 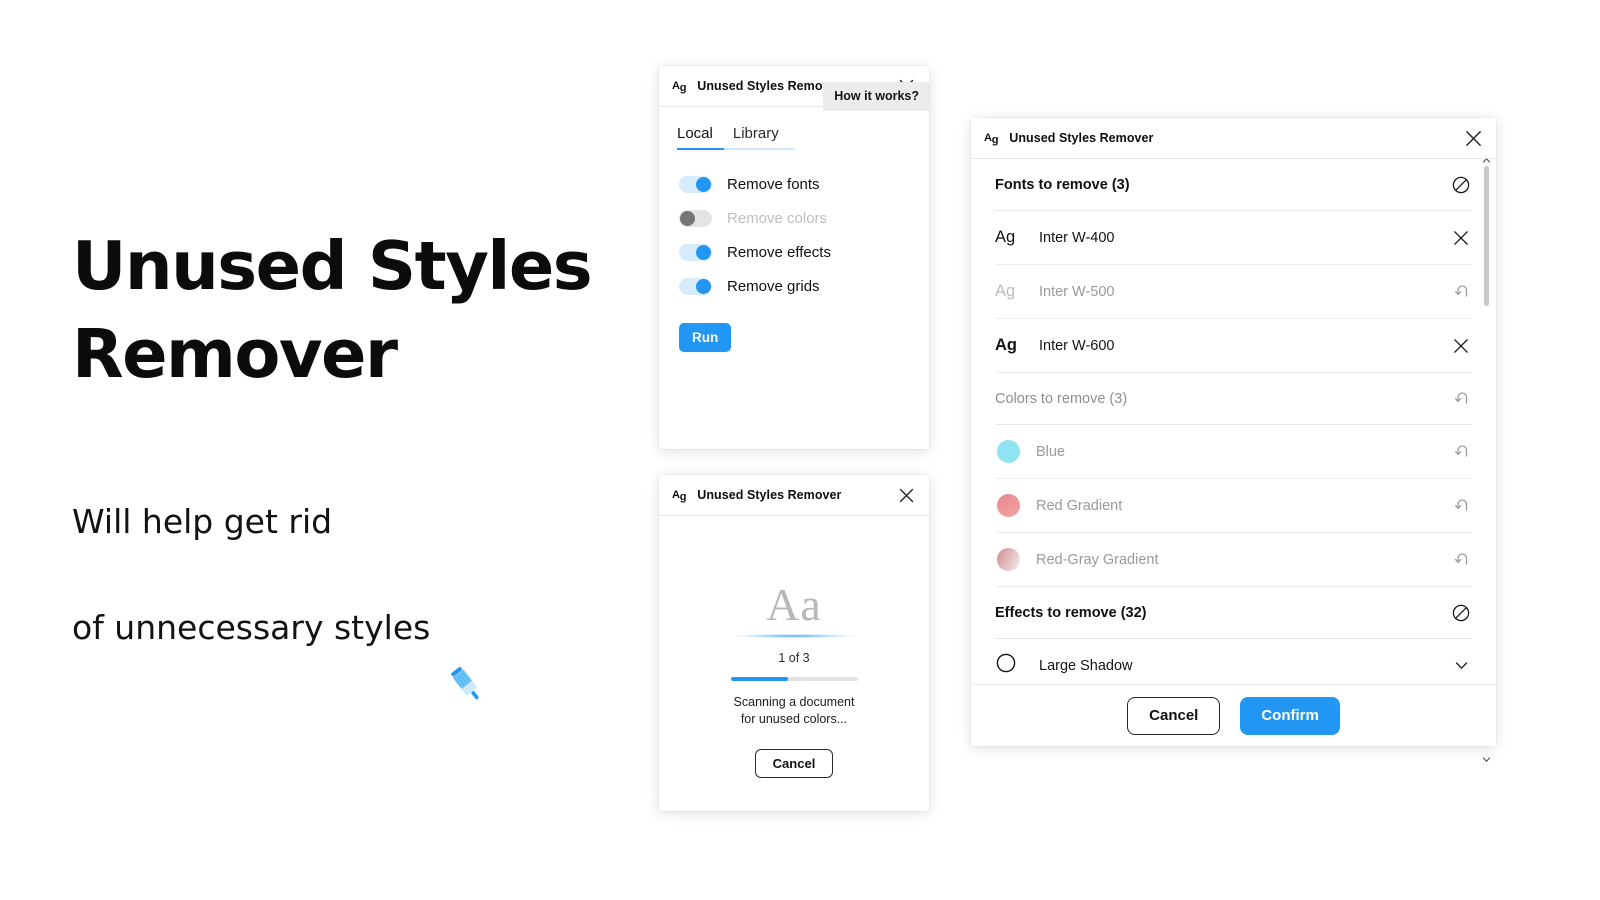 What do you see at coordinates (1290, 715) in the screenshot?
I see `confirm-button: Confirm` at bounding box center [1290, 715].